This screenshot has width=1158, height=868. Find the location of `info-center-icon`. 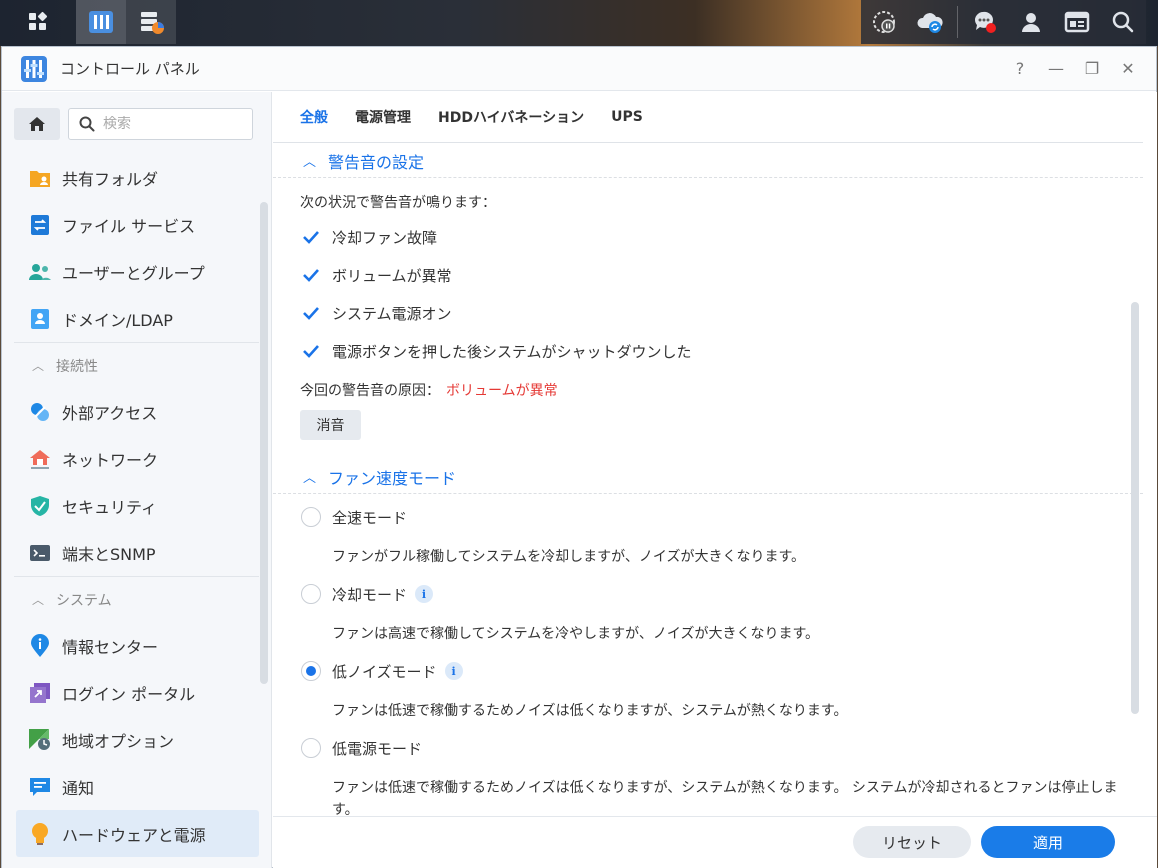

info-center-icon is located at coordinates (40, 645).